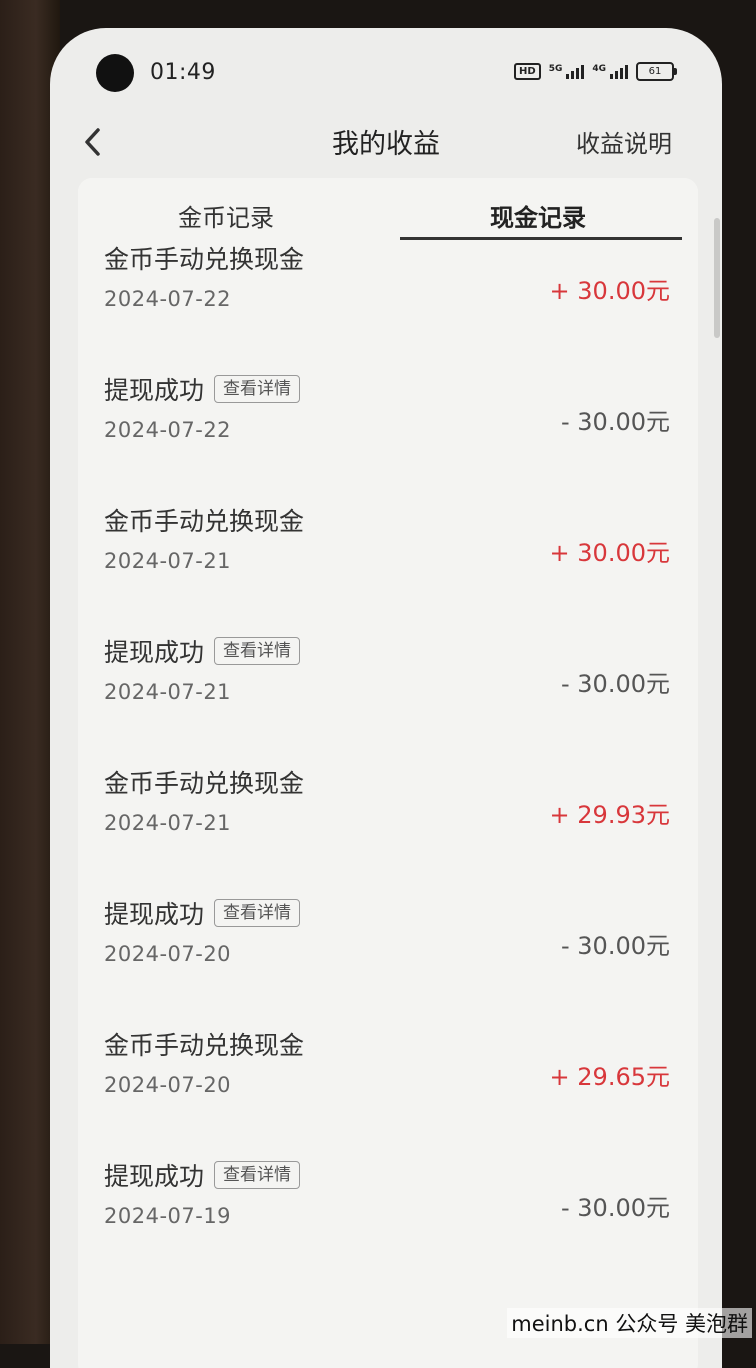 The image size is (756, 1368). Describe the element at coordinates (609, 815) in the screenshot. I see `record-amount: + 29.93元` at that location.